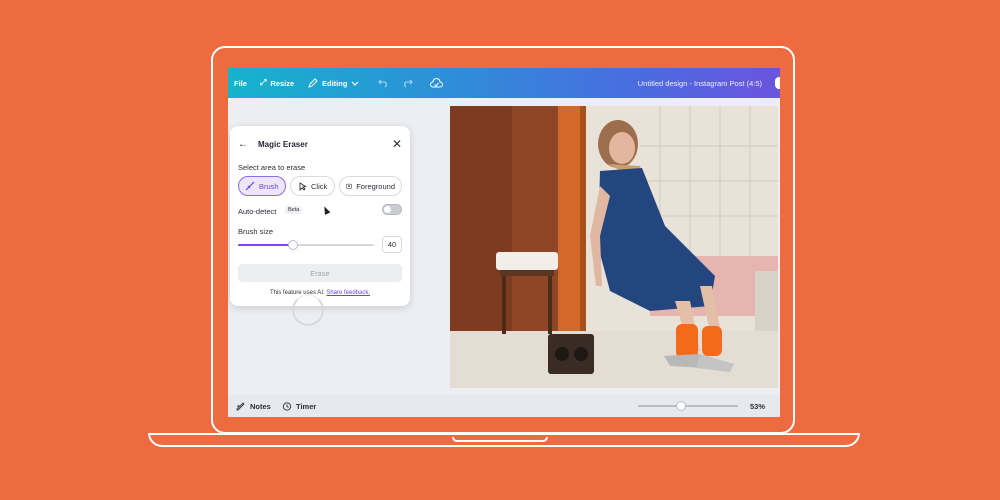 Image resolution: width=1000 pixels, height=500 pixels. I want to click on timer-icon, so click(287, 406).